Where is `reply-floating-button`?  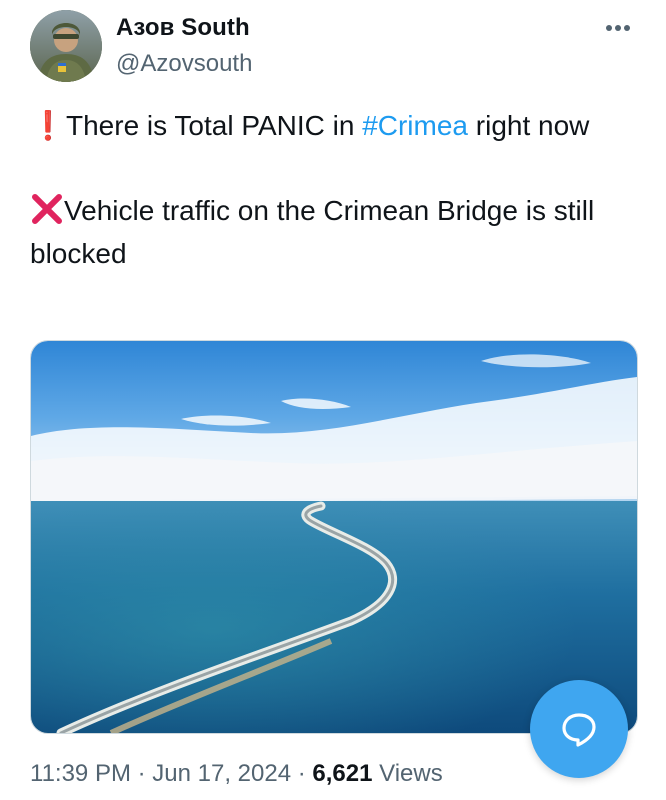 reply-floating-button is located at coordinates (579, 729).